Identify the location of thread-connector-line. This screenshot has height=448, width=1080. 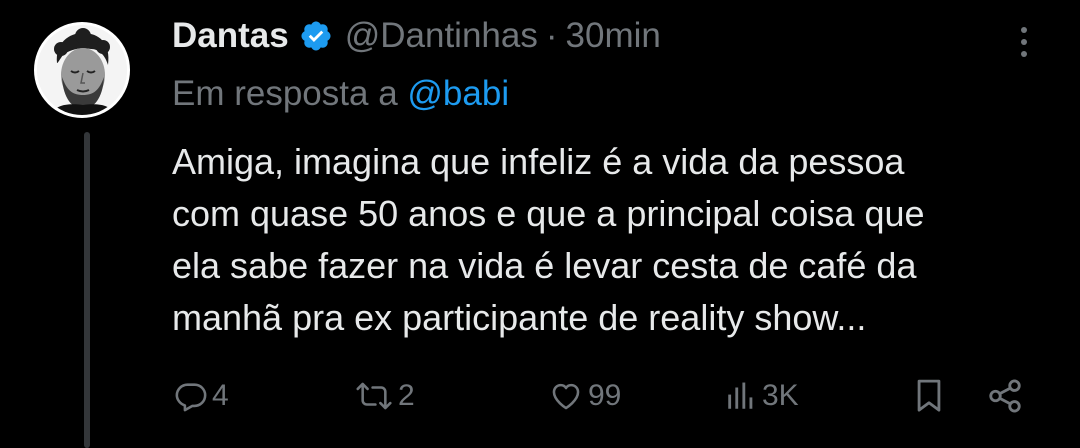
(87, 290).